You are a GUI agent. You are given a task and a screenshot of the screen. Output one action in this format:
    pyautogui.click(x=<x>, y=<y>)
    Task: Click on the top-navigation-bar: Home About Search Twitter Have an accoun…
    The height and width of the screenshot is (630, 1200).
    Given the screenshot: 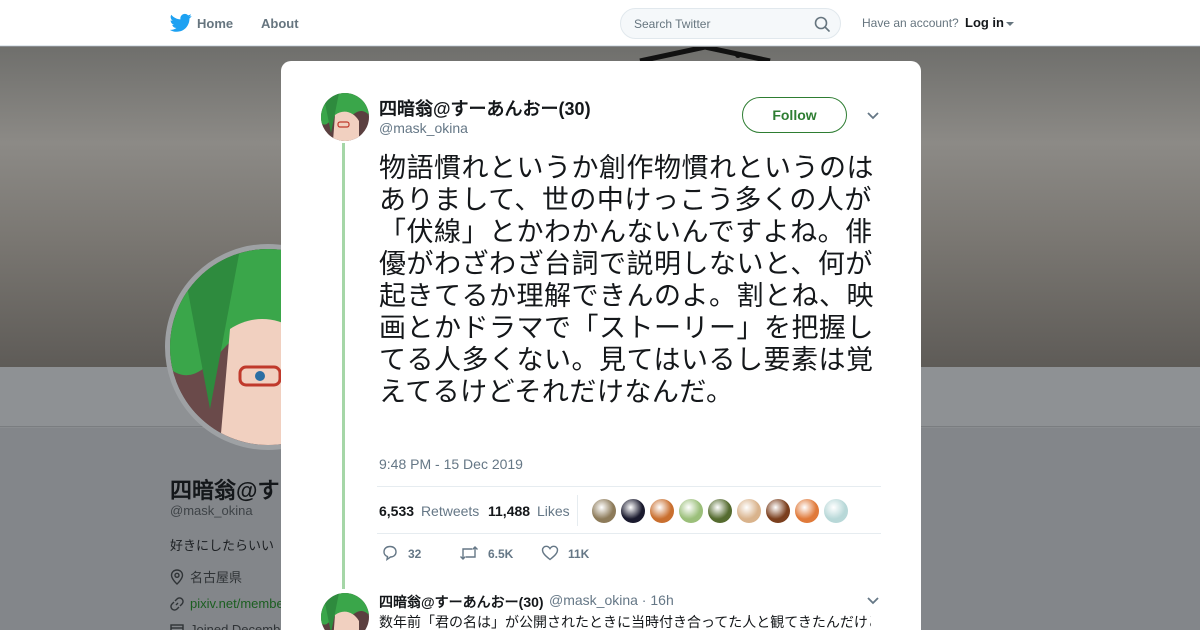 What is the action you would take?
    pyautogui.click(x=600, y=23)
    